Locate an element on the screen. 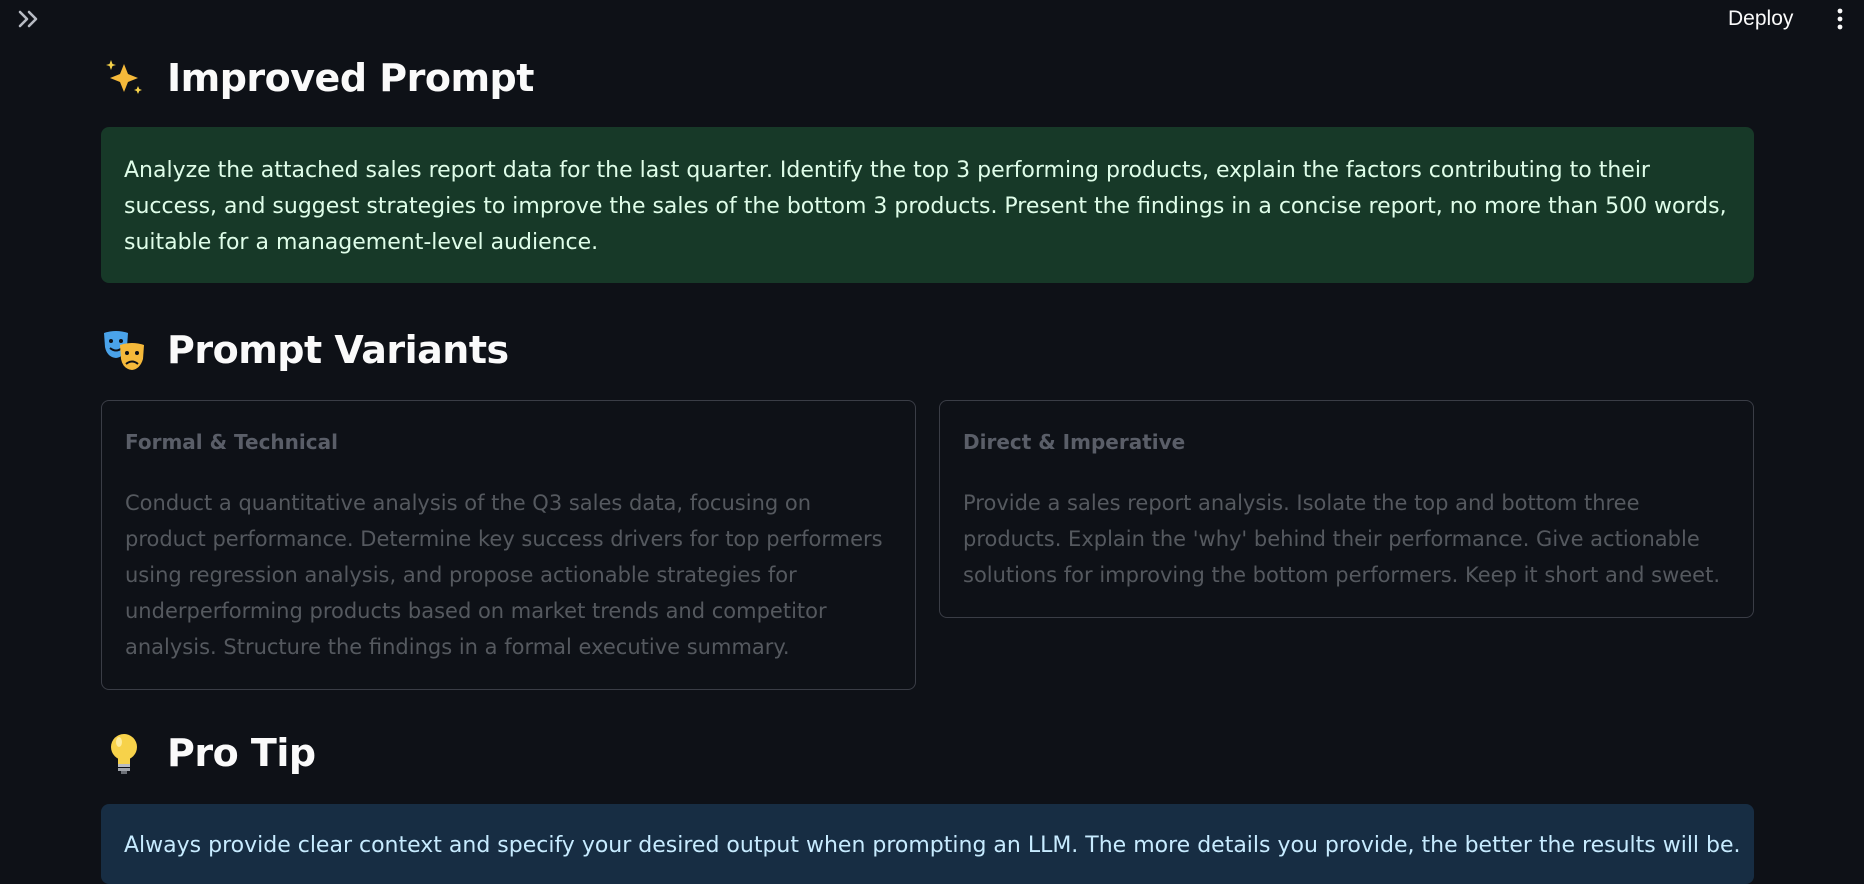 Image resolution: width=1864 pixels, height=884 pixels. main-menu-button is located at coordinates (1840, 19).